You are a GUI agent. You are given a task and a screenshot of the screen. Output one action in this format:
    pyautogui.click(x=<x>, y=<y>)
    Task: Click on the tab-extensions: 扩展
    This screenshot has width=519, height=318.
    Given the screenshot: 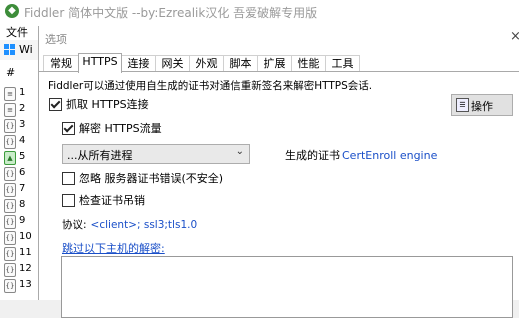 What is the action you would take?
    pyautogui.click(x=274, y=63)
    